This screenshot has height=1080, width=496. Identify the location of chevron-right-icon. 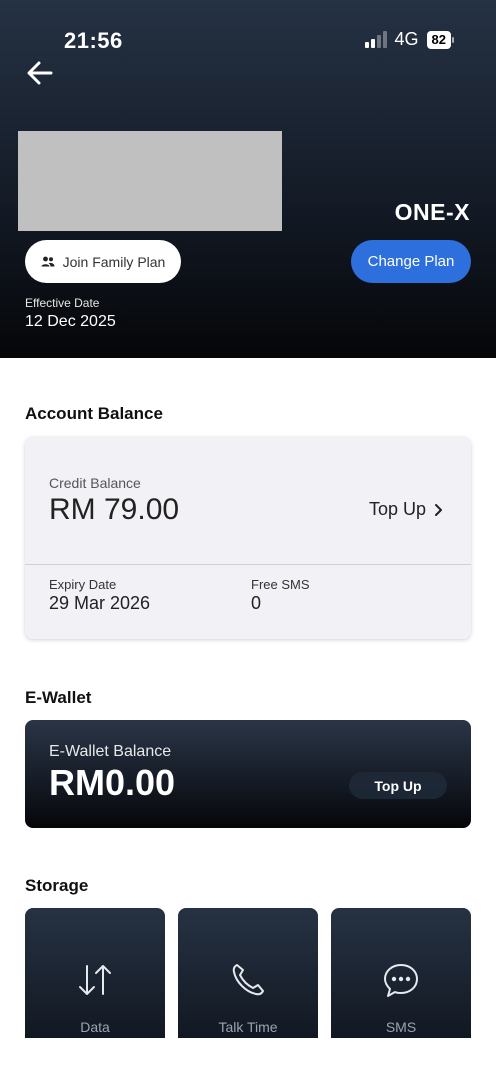
(438, 509).